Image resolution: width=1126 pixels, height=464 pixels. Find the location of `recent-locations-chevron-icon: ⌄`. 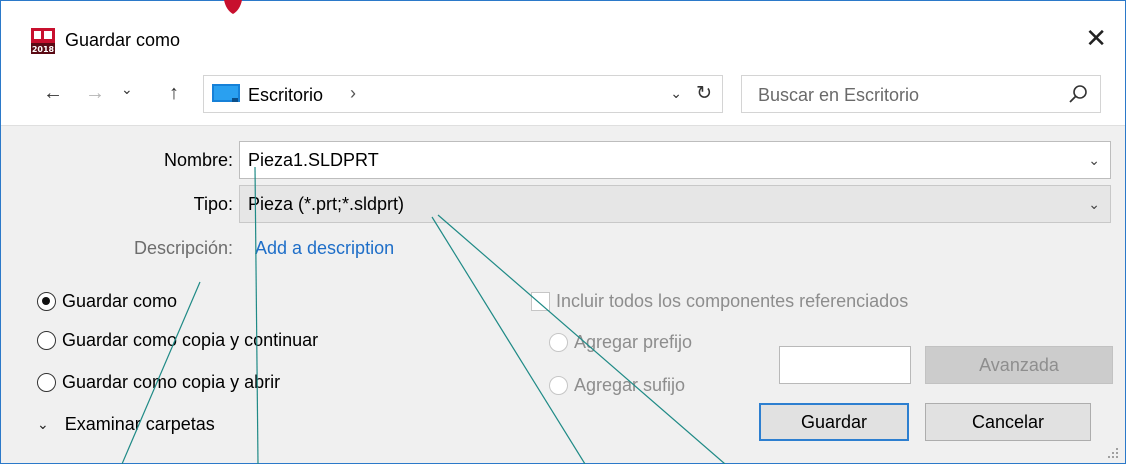

recent-locations-chevron-icon: ⌄ is located at coordinates (127, 89).